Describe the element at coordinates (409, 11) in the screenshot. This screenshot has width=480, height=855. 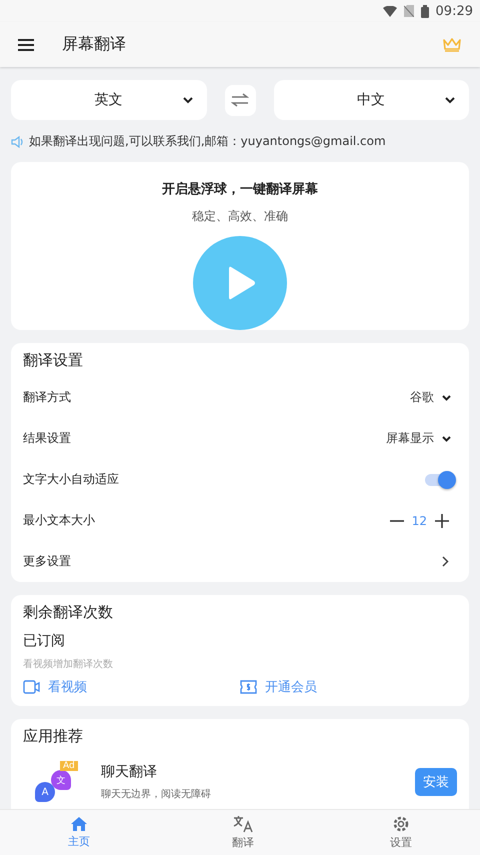
I see `no-sim-icon` at that location.